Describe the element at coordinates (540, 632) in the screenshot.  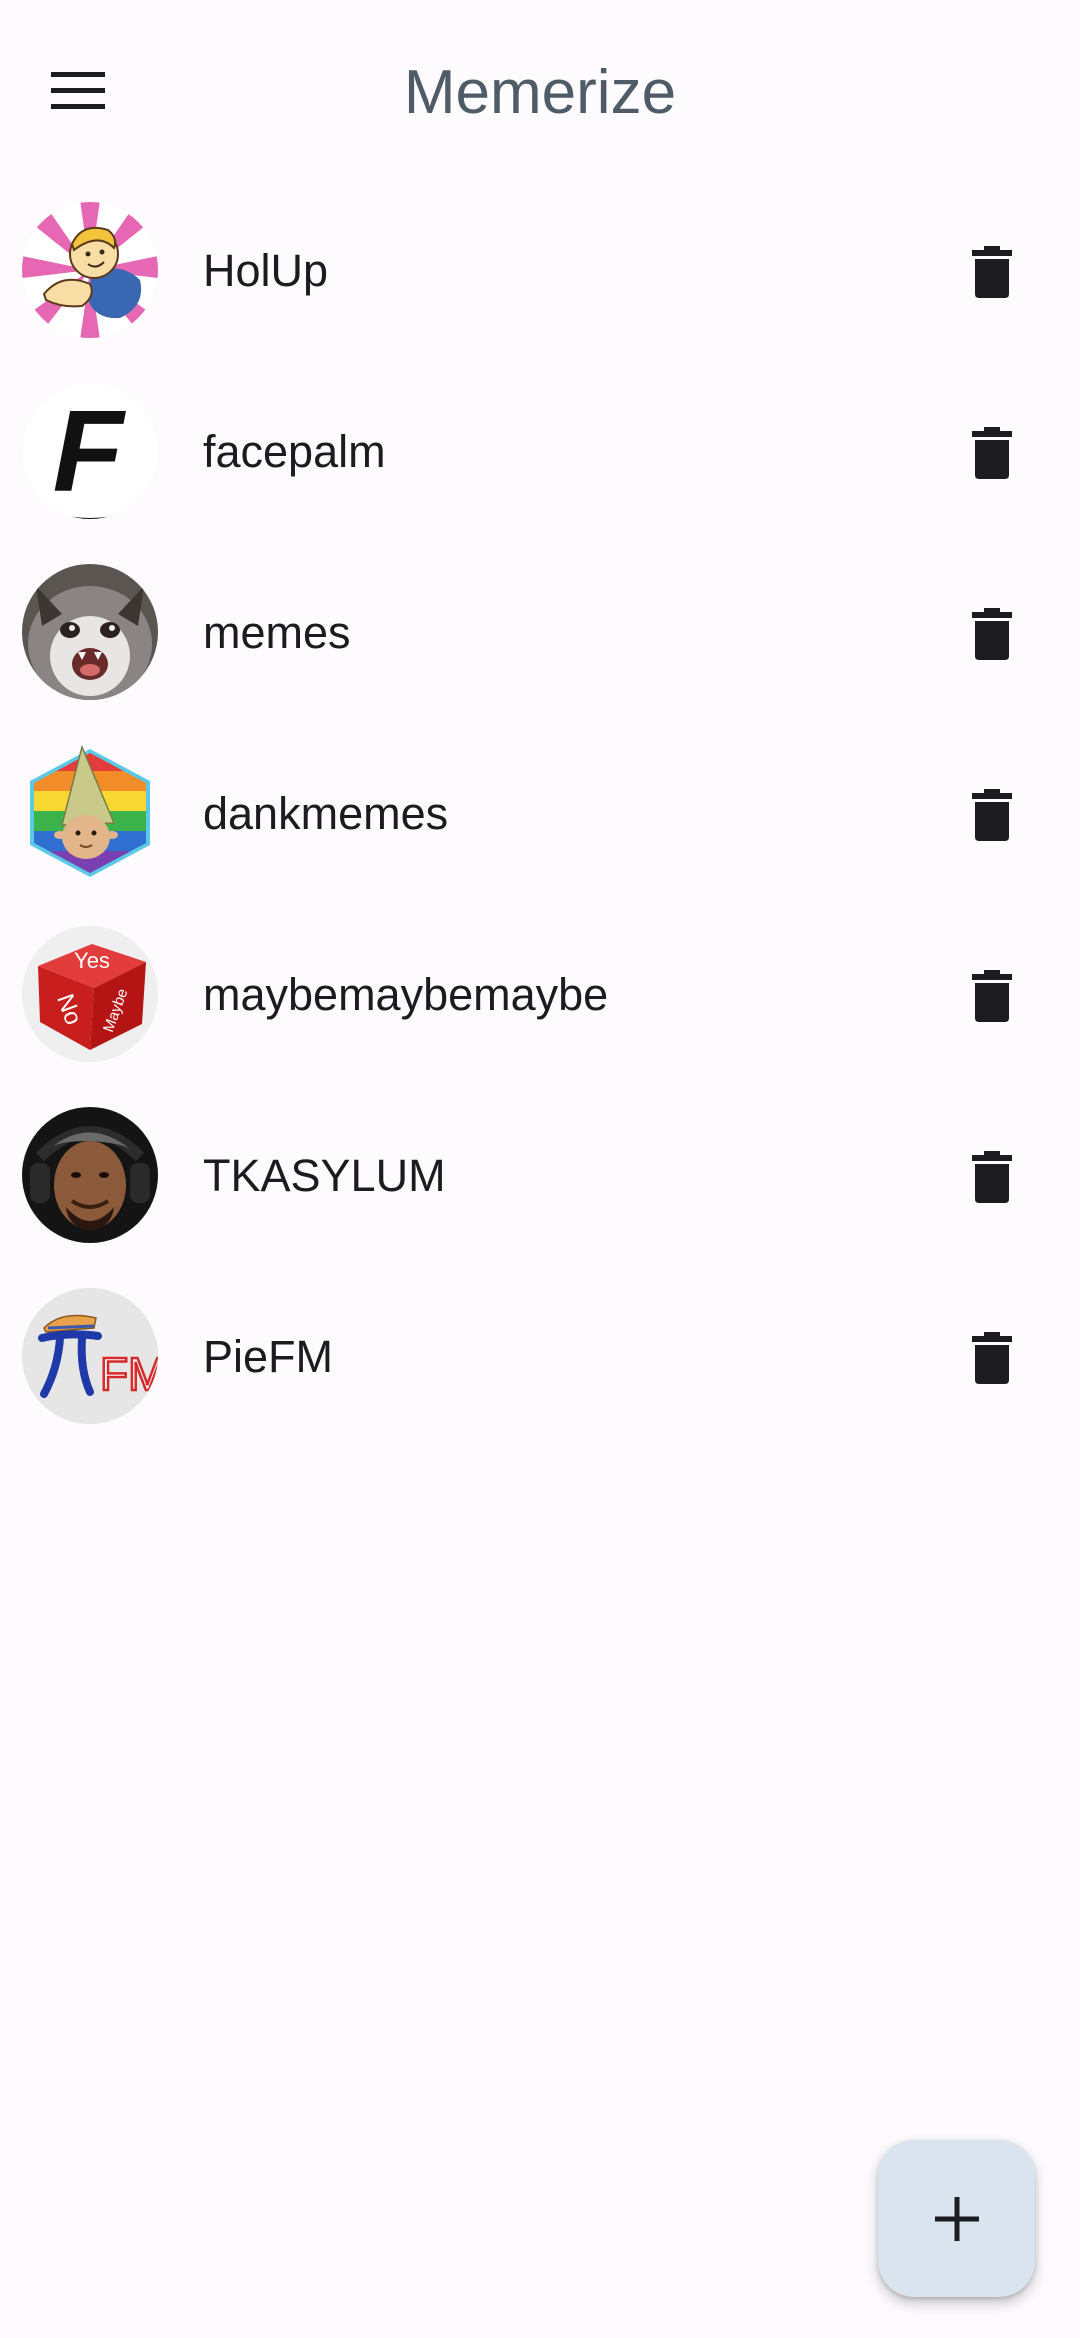
I see `list-item: memes` at that location.